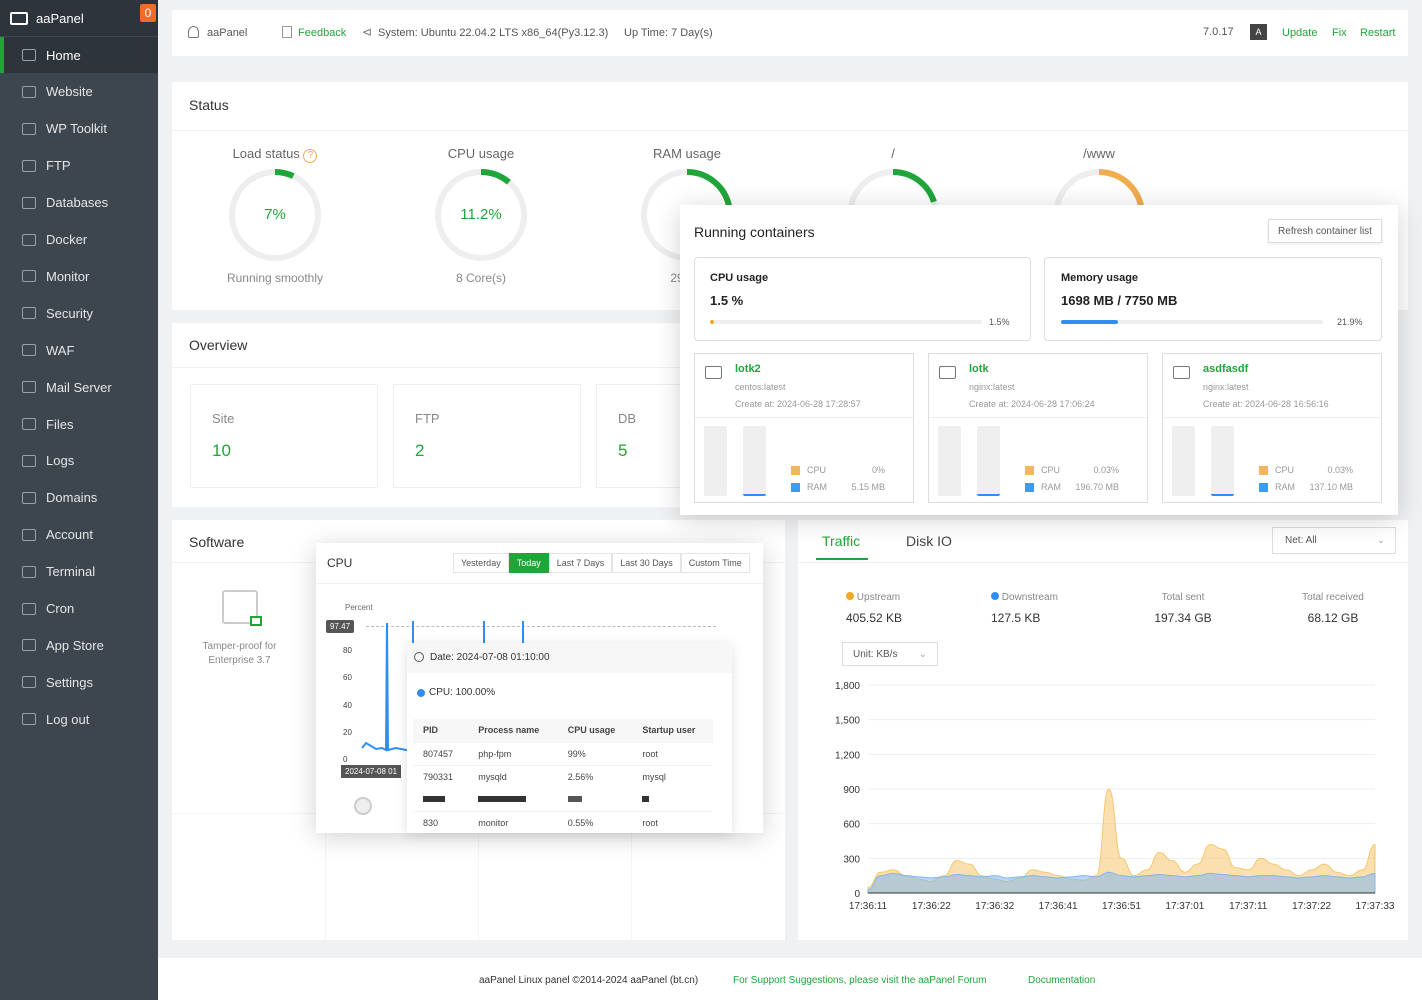  I want to click on sidebar-item-label: FTP, so click(58, 166).